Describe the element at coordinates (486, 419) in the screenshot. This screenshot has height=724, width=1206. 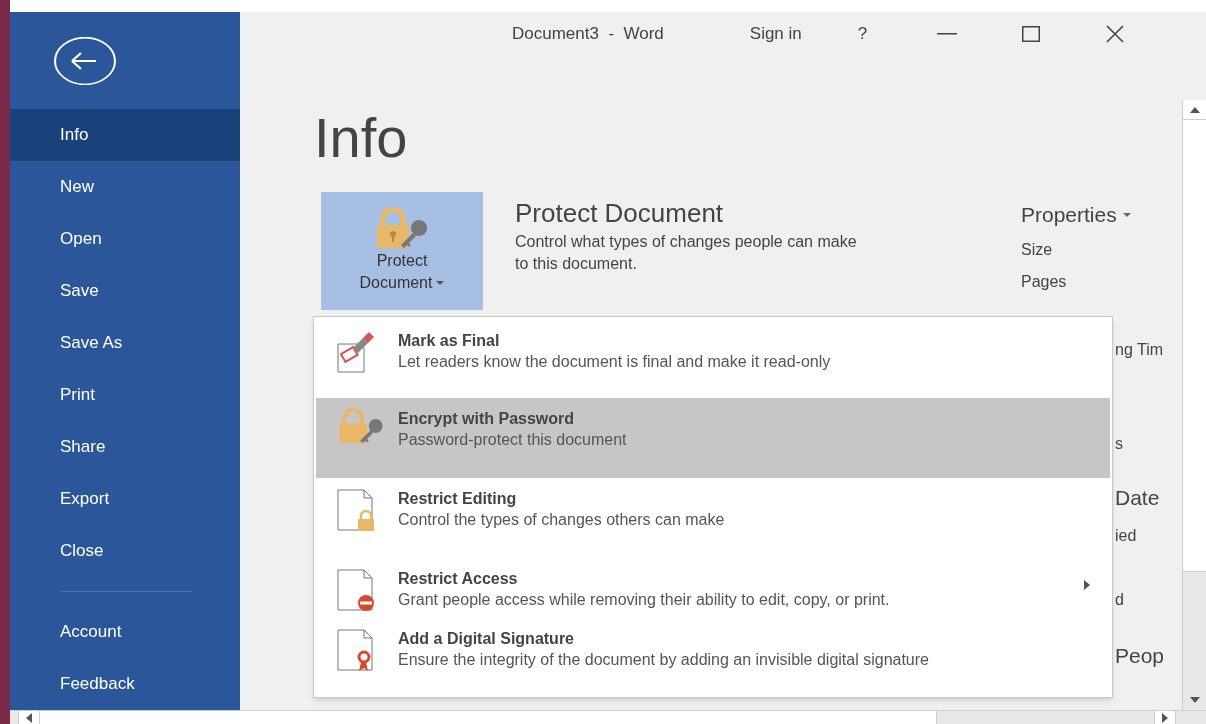
I see `menu-item-title: Encrypt with Password` at that location.